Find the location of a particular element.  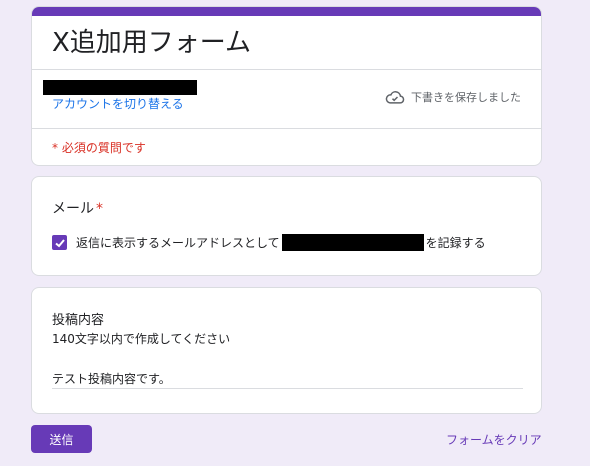

redacted-account-email is located at coordinates (120, 87).